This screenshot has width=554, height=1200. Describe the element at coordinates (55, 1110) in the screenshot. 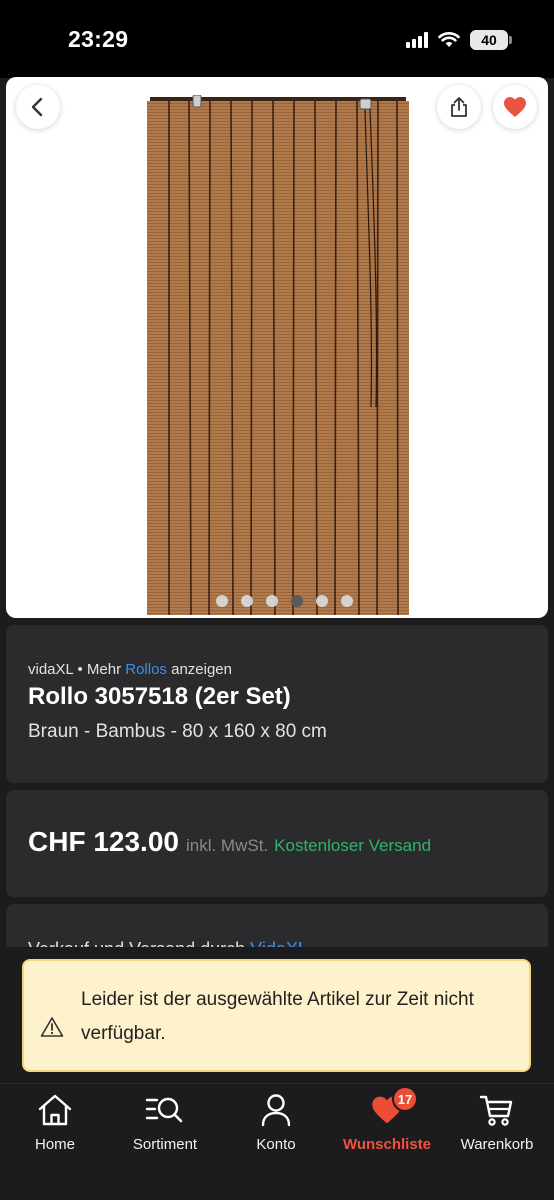

I see `home-icon` at that location.